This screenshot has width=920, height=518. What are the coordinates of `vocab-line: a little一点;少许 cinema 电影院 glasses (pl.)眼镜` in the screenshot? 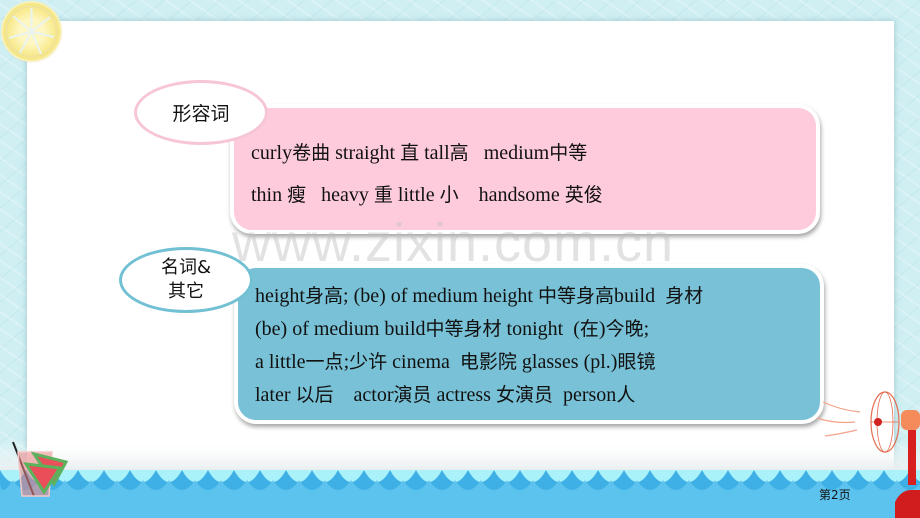 It's located at (455, 360).